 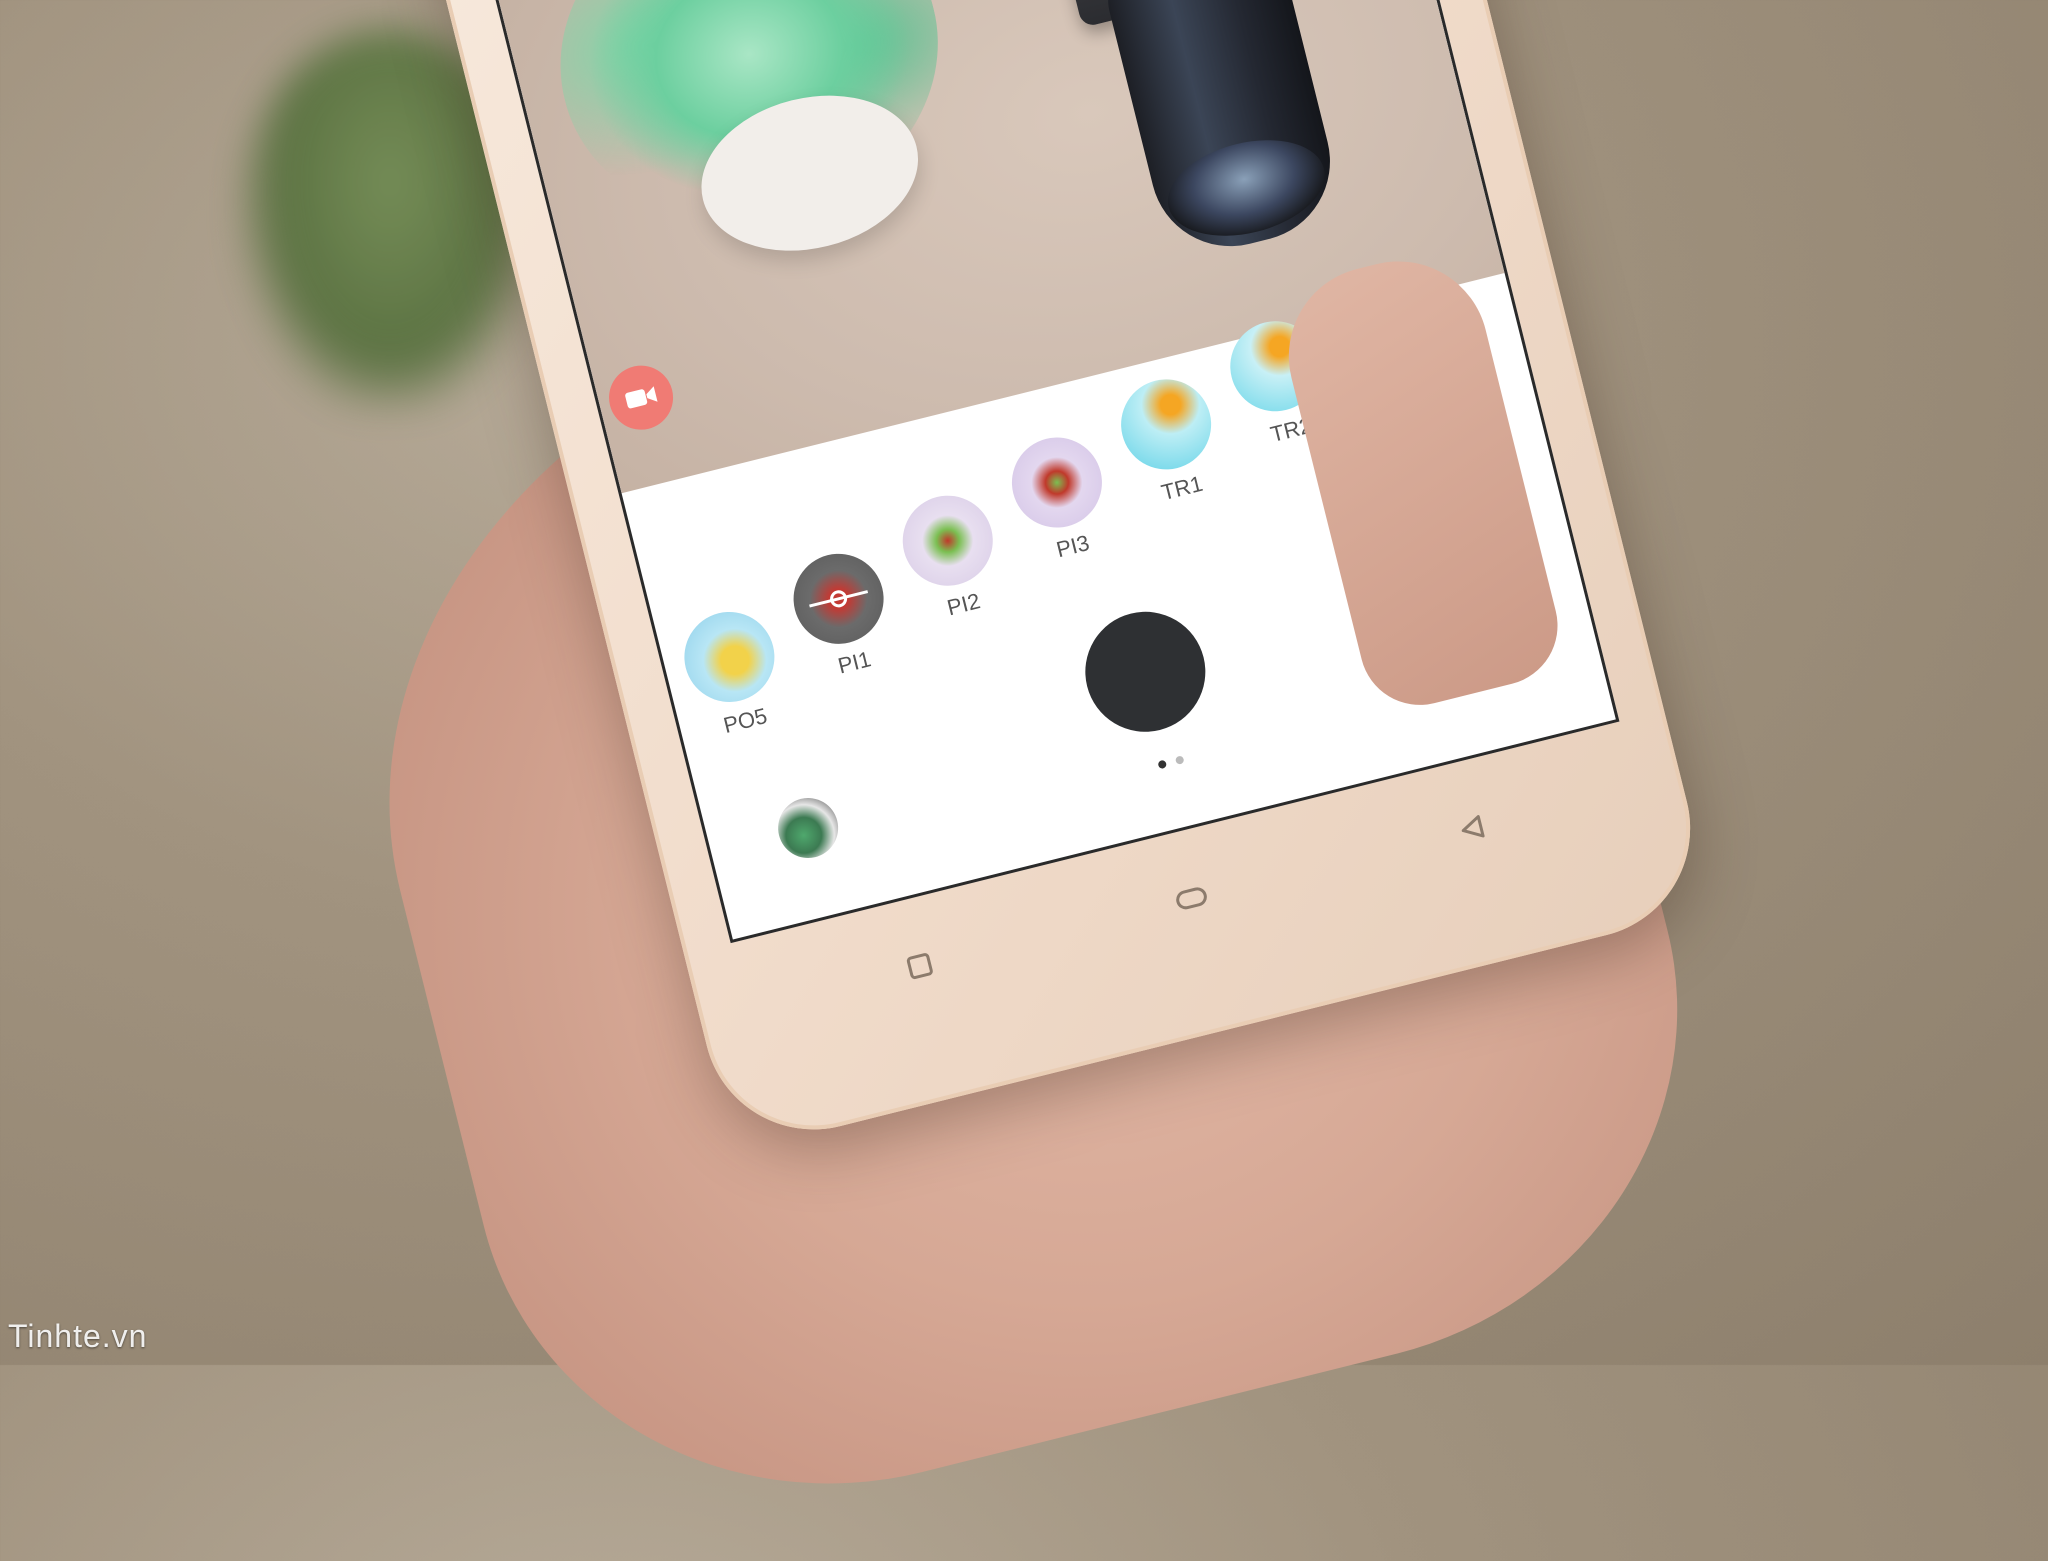 I want to click on back-icon, so click(x=1473, y=828).